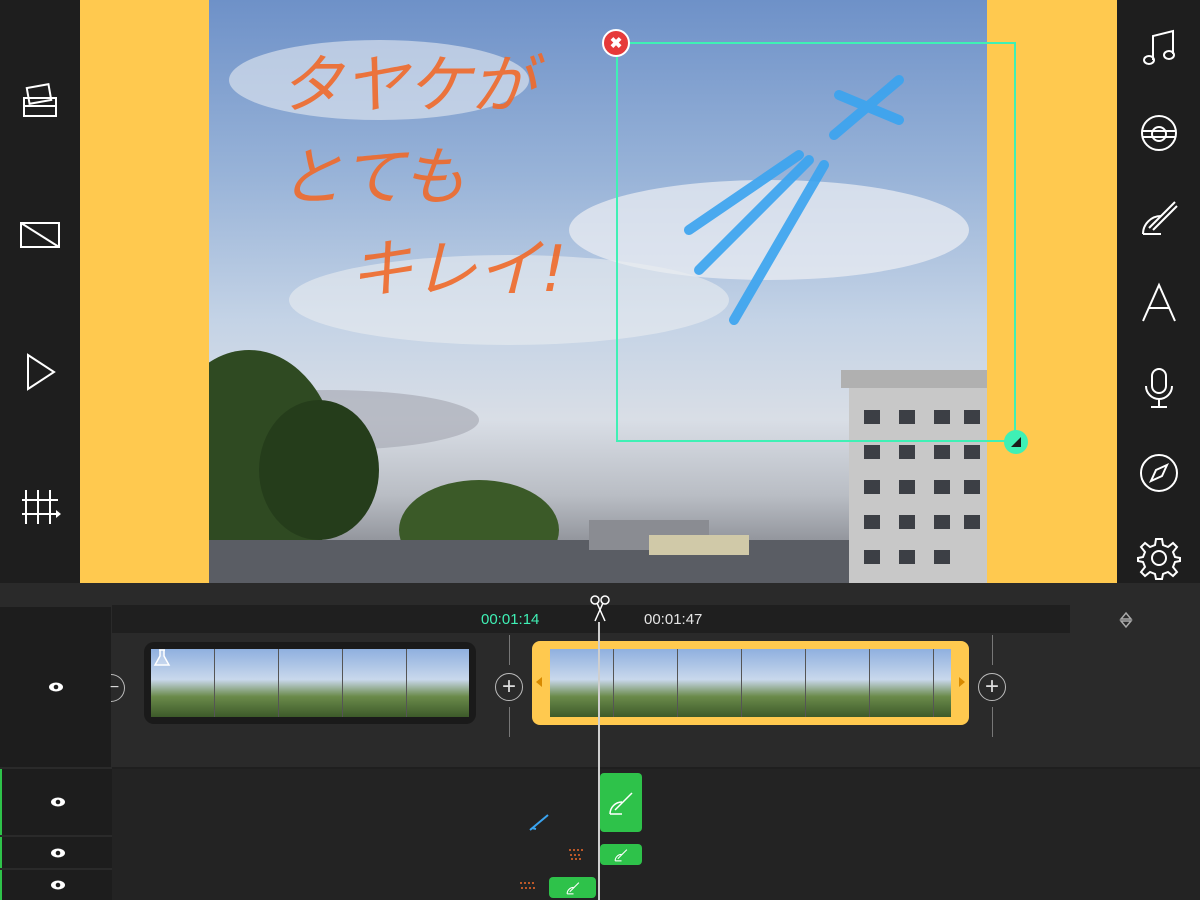 The width and height of the screenshot is (1200, 900). What do you see at coordinates (407, 86) in the screenshot?
I see `drawing-text-line-1: タヤケが` at bounding box center [407, 86].